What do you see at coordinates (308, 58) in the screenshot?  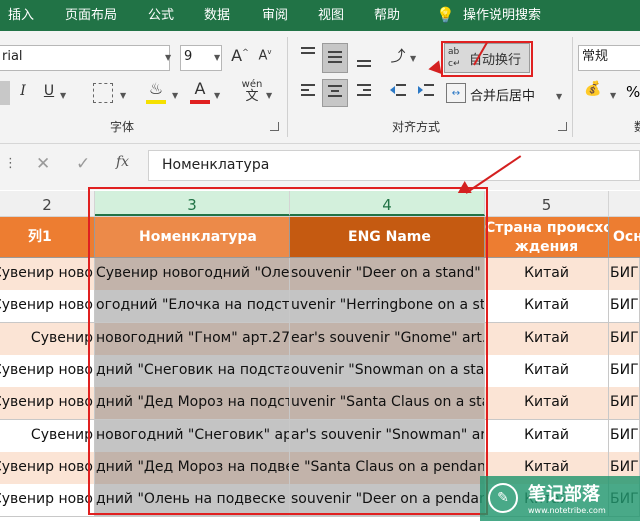 I see `align-top-icon` at bounding box center [308, 58].